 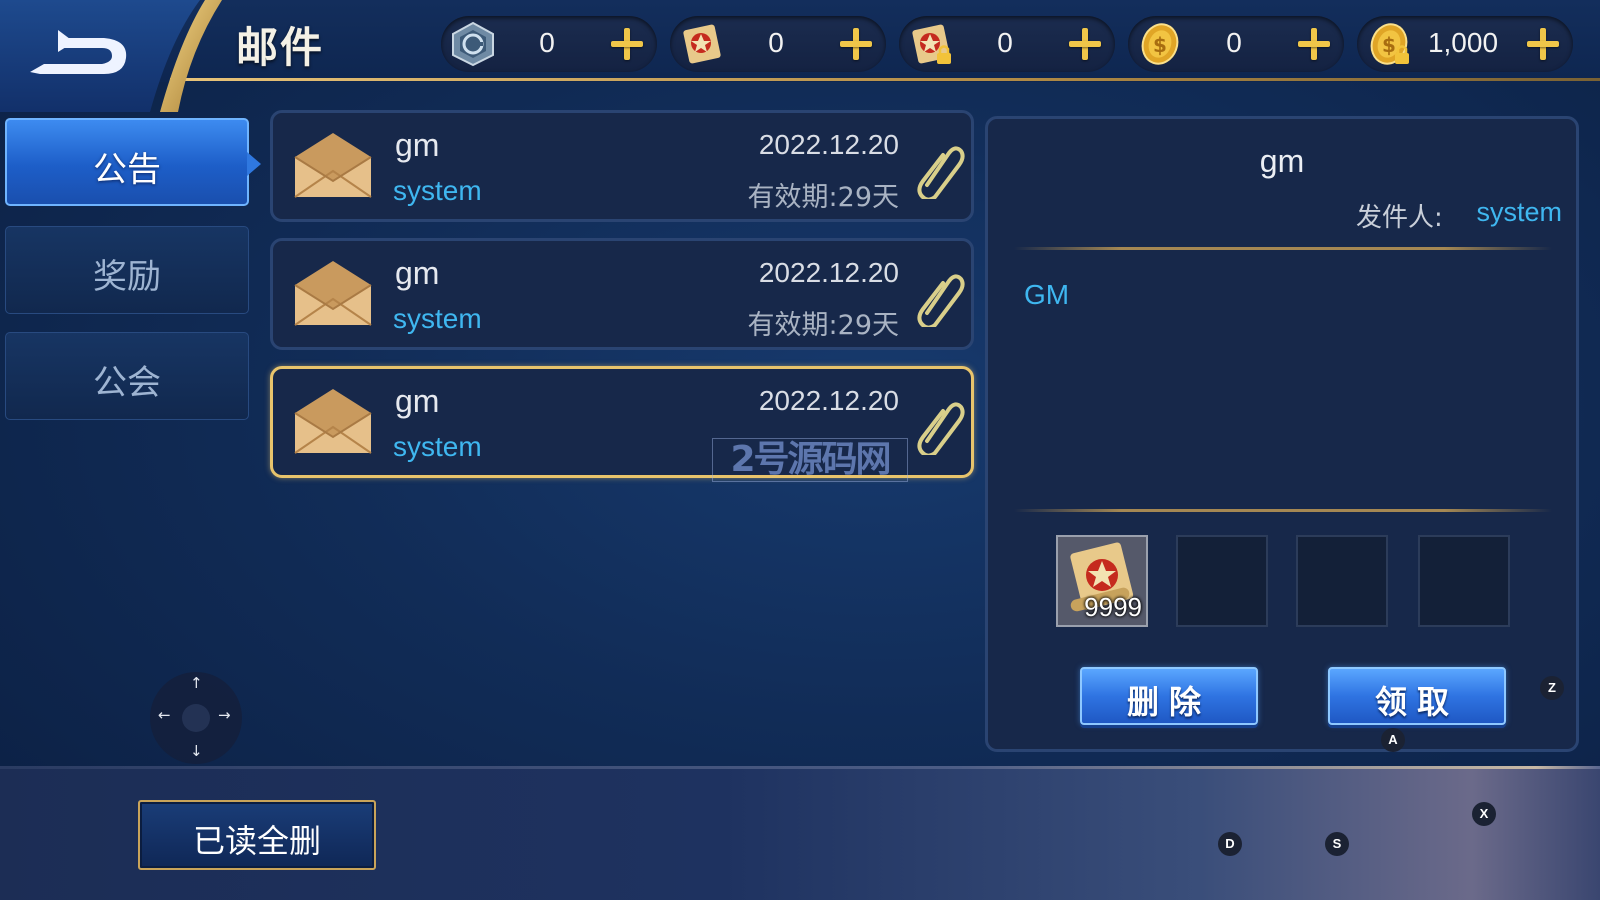 I want to click on dpad-right-icon: →, so click(x=224, y=715).